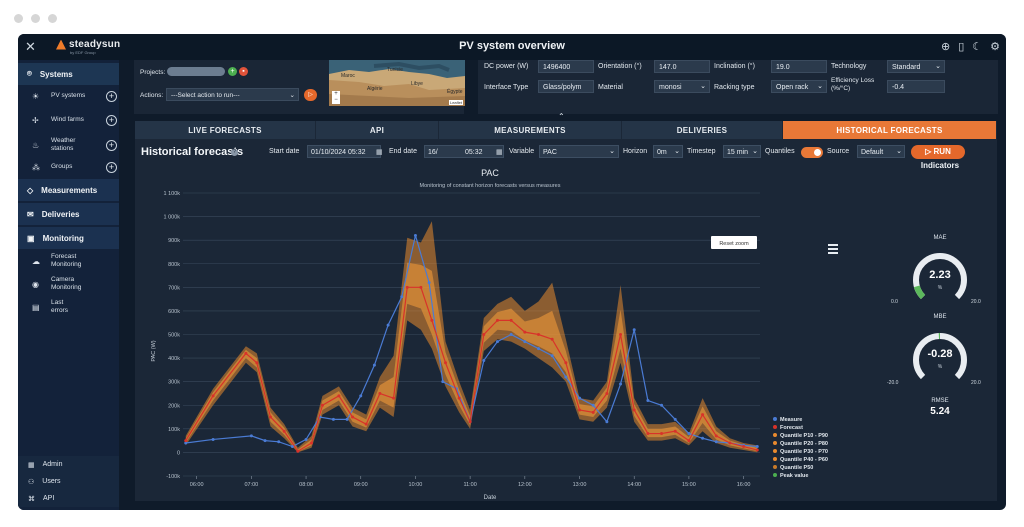 The height and width of the screenshot is (527, 1024). I want to click on orientation-value: 147.0, so click(668, 67).